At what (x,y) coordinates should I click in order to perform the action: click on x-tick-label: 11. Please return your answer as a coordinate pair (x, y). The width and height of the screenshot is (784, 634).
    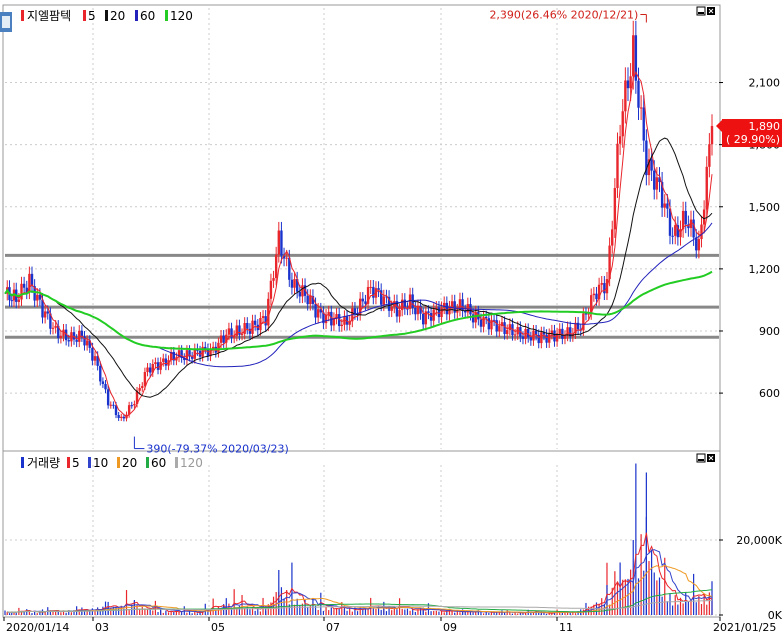
    Looking at the image, I should click on (566, 627).